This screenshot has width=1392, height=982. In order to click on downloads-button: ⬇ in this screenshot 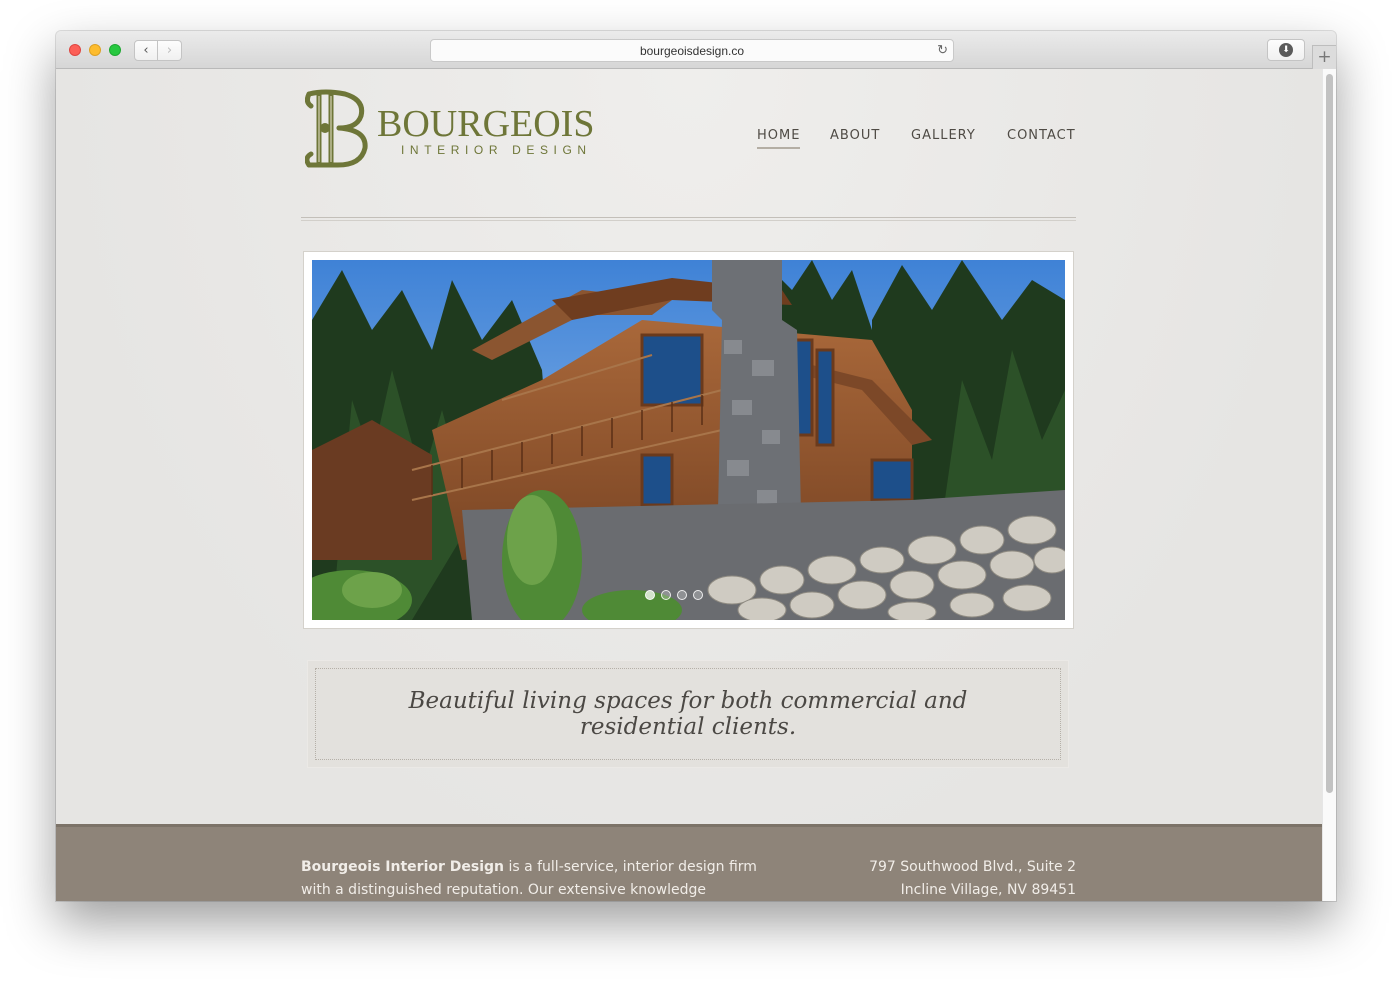, I will do `click(1286, 50)`.